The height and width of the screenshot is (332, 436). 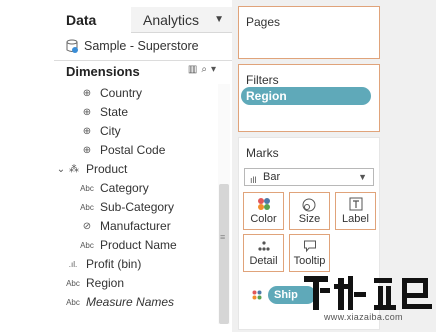 I want to click on field-label: Product, so click(x=107, y=169).